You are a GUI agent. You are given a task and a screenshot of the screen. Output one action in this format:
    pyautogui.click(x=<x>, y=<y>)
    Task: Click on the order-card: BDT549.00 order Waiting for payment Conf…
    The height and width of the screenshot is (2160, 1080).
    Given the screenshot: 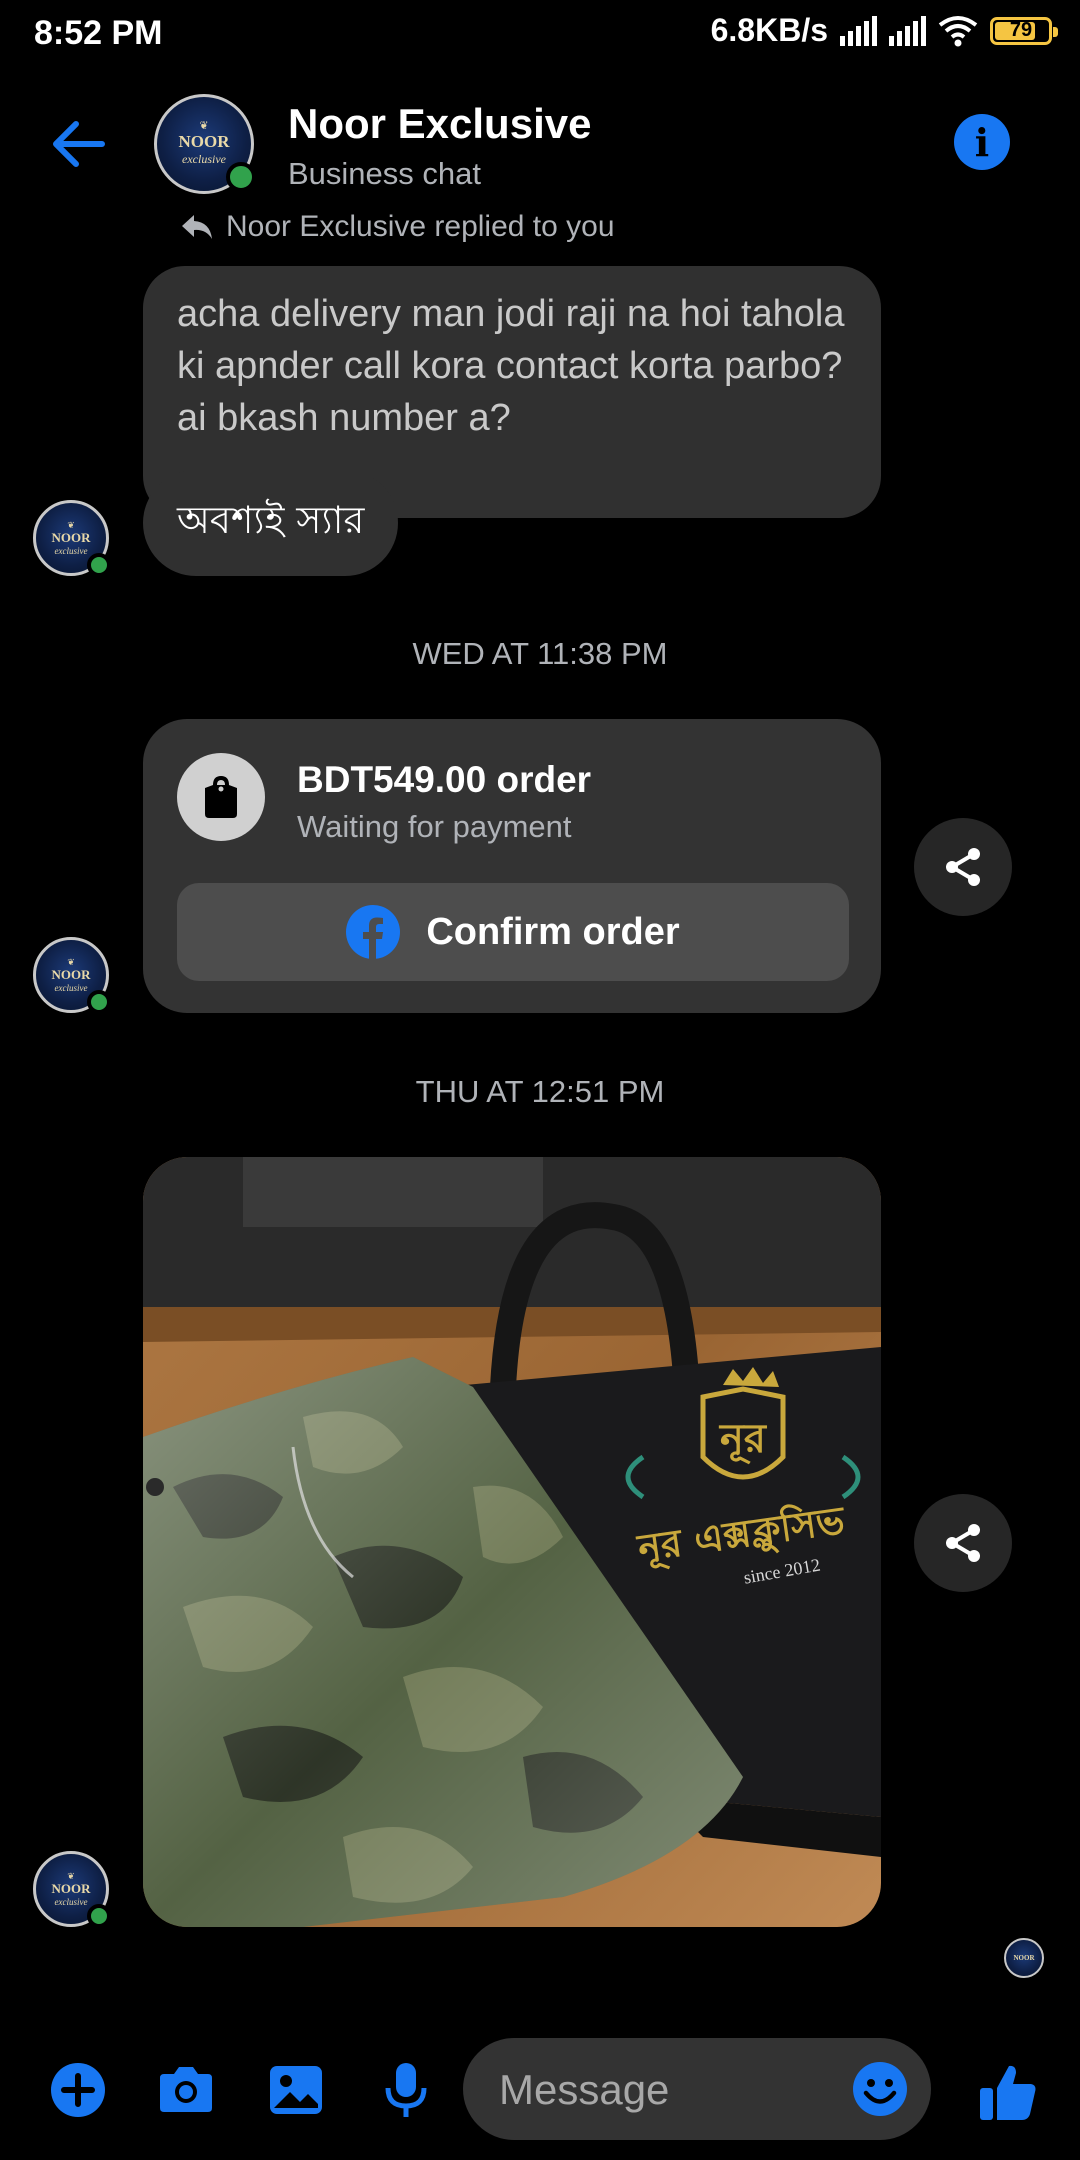 What is the action you would take?
    pyautogui.click(x=512, y=866)
    